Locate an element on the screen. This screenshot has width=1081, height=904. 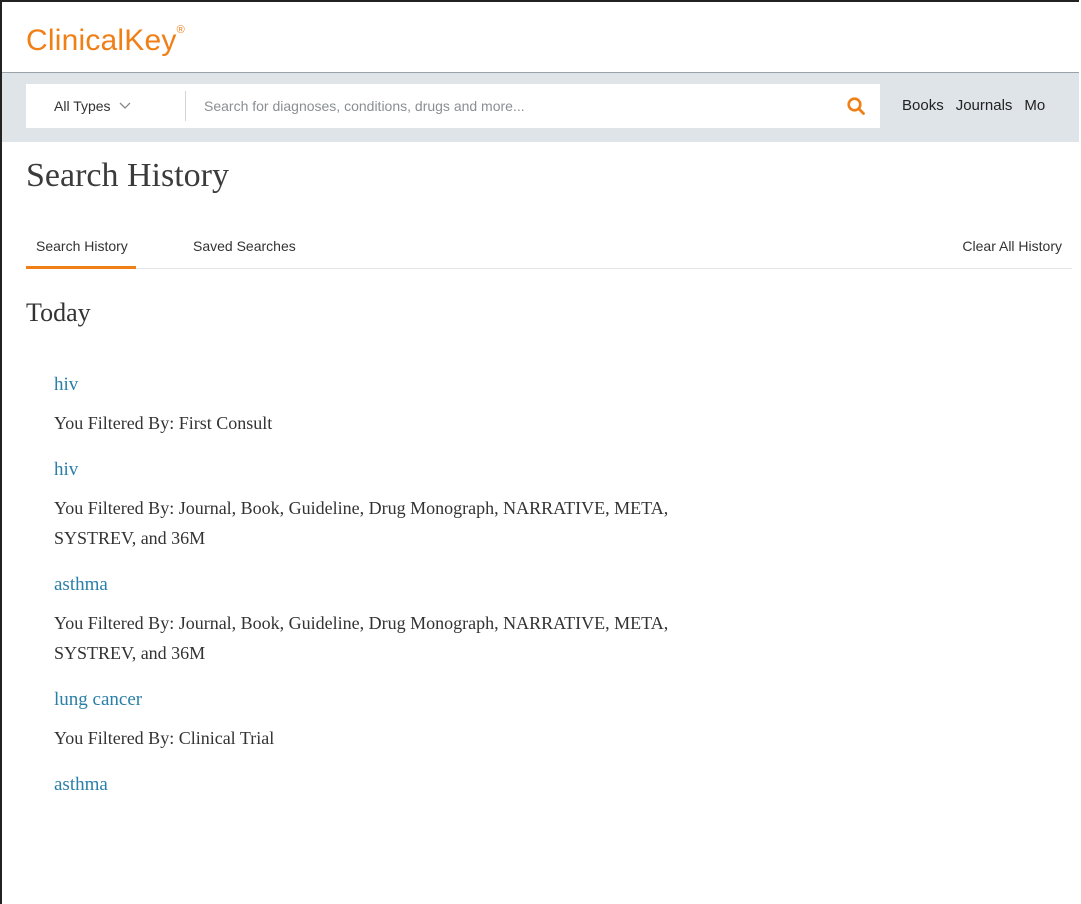
history-query-link: lung cancer is located at coordinates (98, 700).